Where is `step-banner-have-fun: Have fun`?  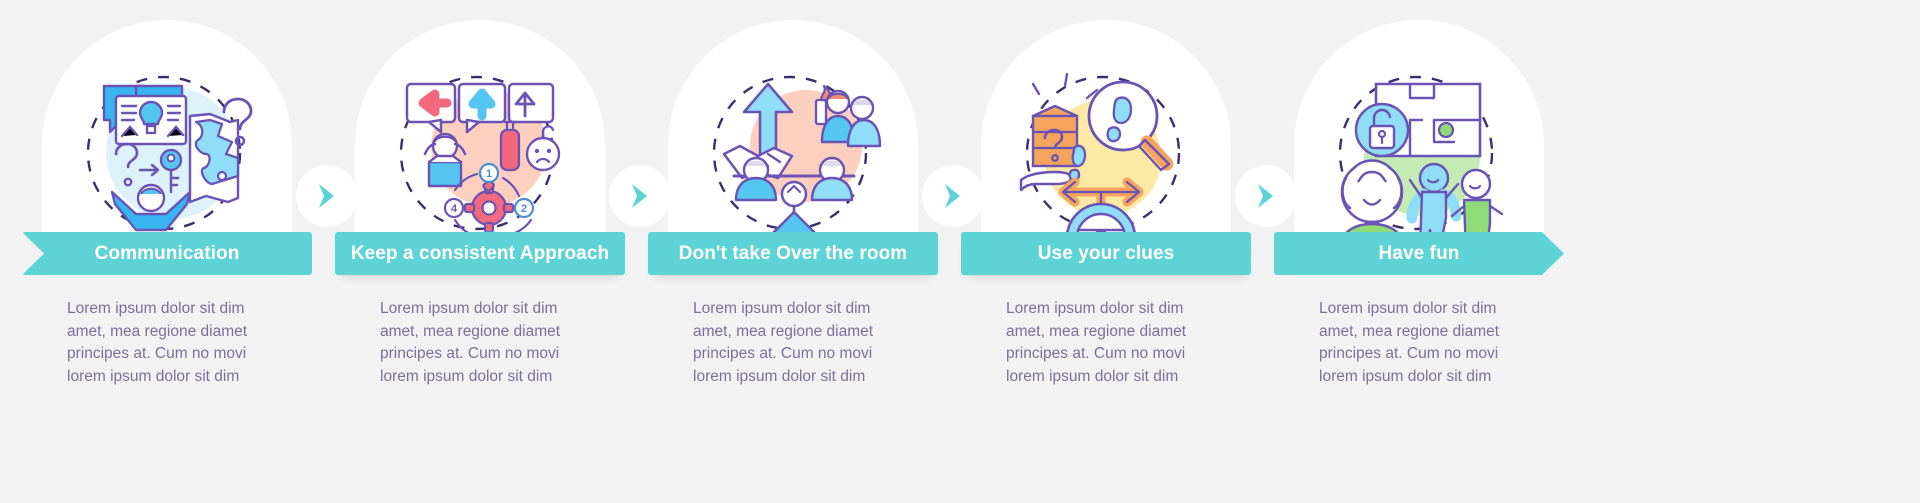 step-banner-have-fun: Have fun is located at coordinates (1419, 253).